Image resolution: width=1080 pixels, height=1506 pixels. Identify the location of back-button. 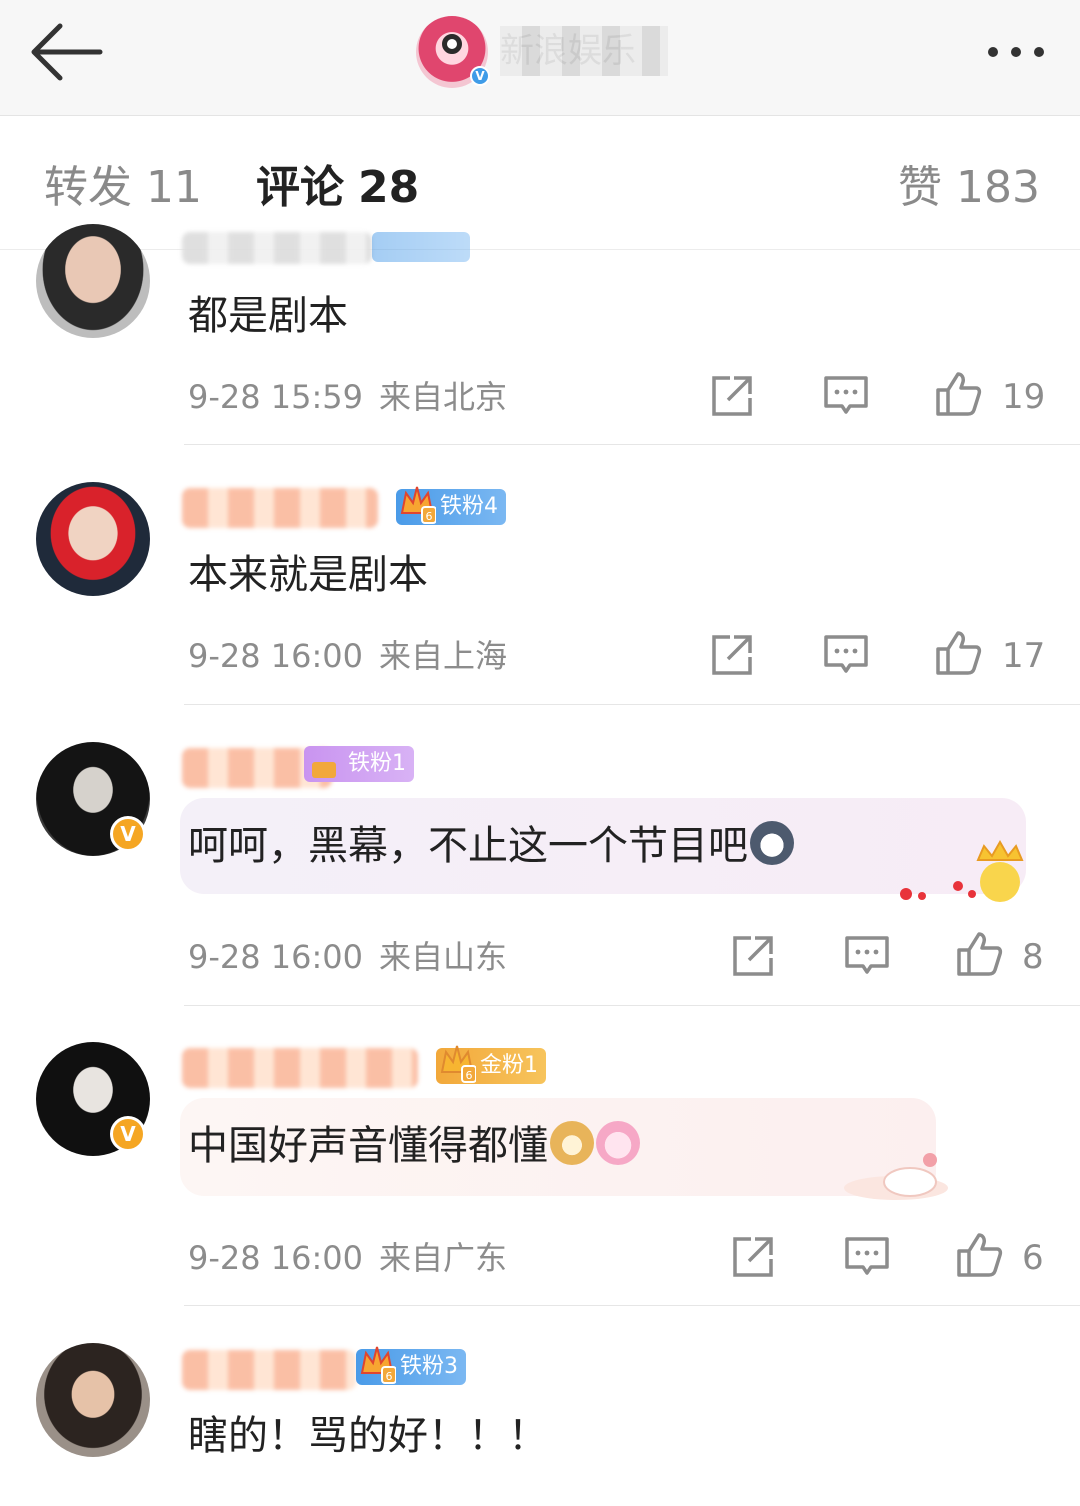
(66, 52).